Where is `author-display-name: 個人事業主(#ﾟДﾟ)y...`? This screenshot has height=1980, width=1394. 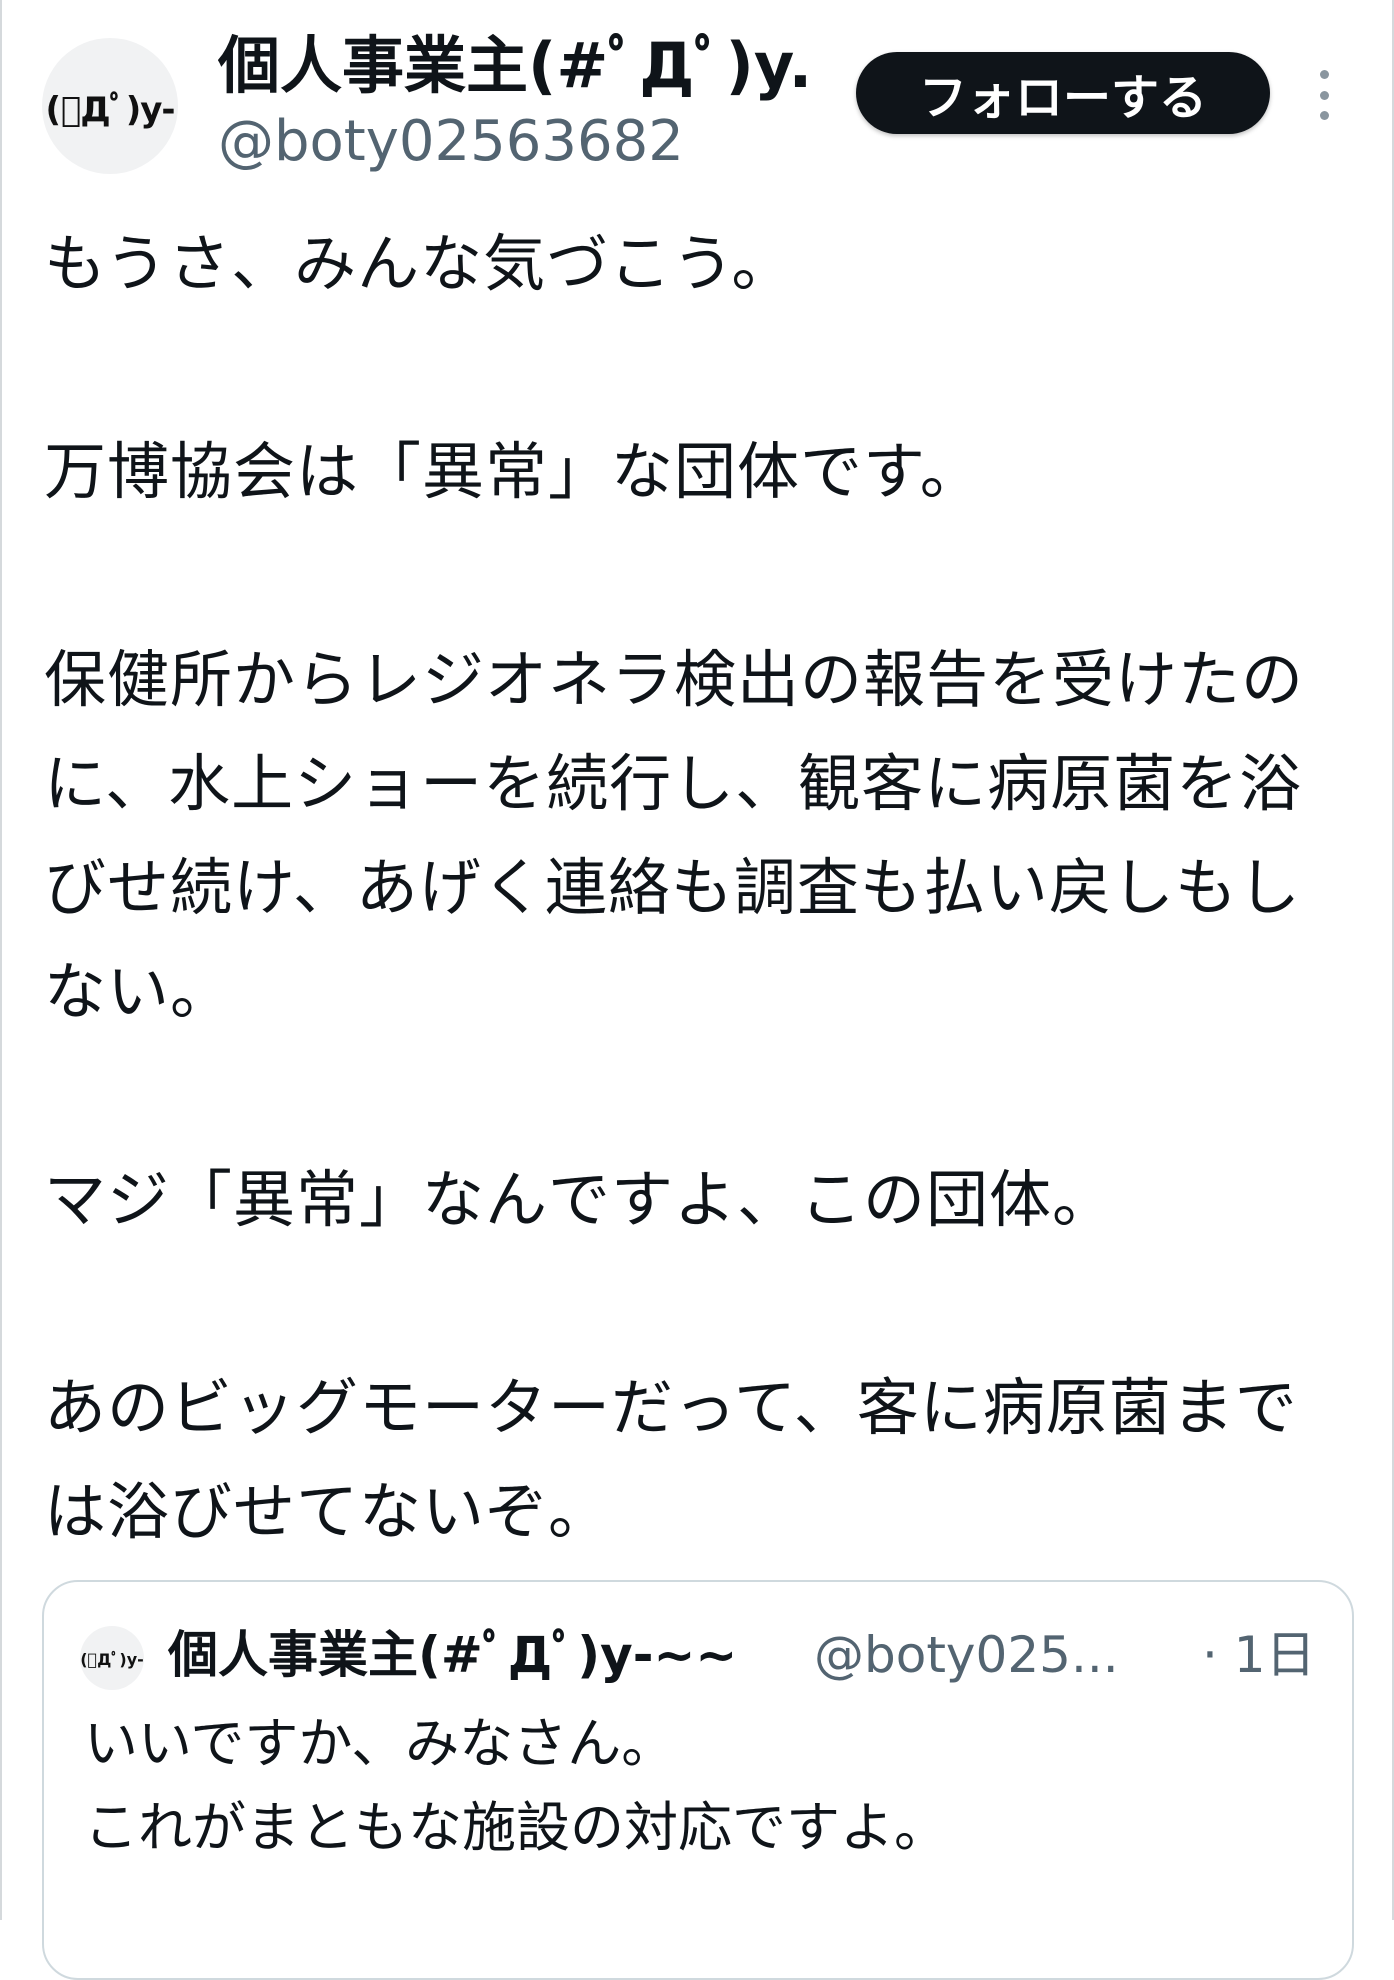 author-display-name: 個人事業主(#ﾟДﾟ)y... is located at coordinates (518, 66).